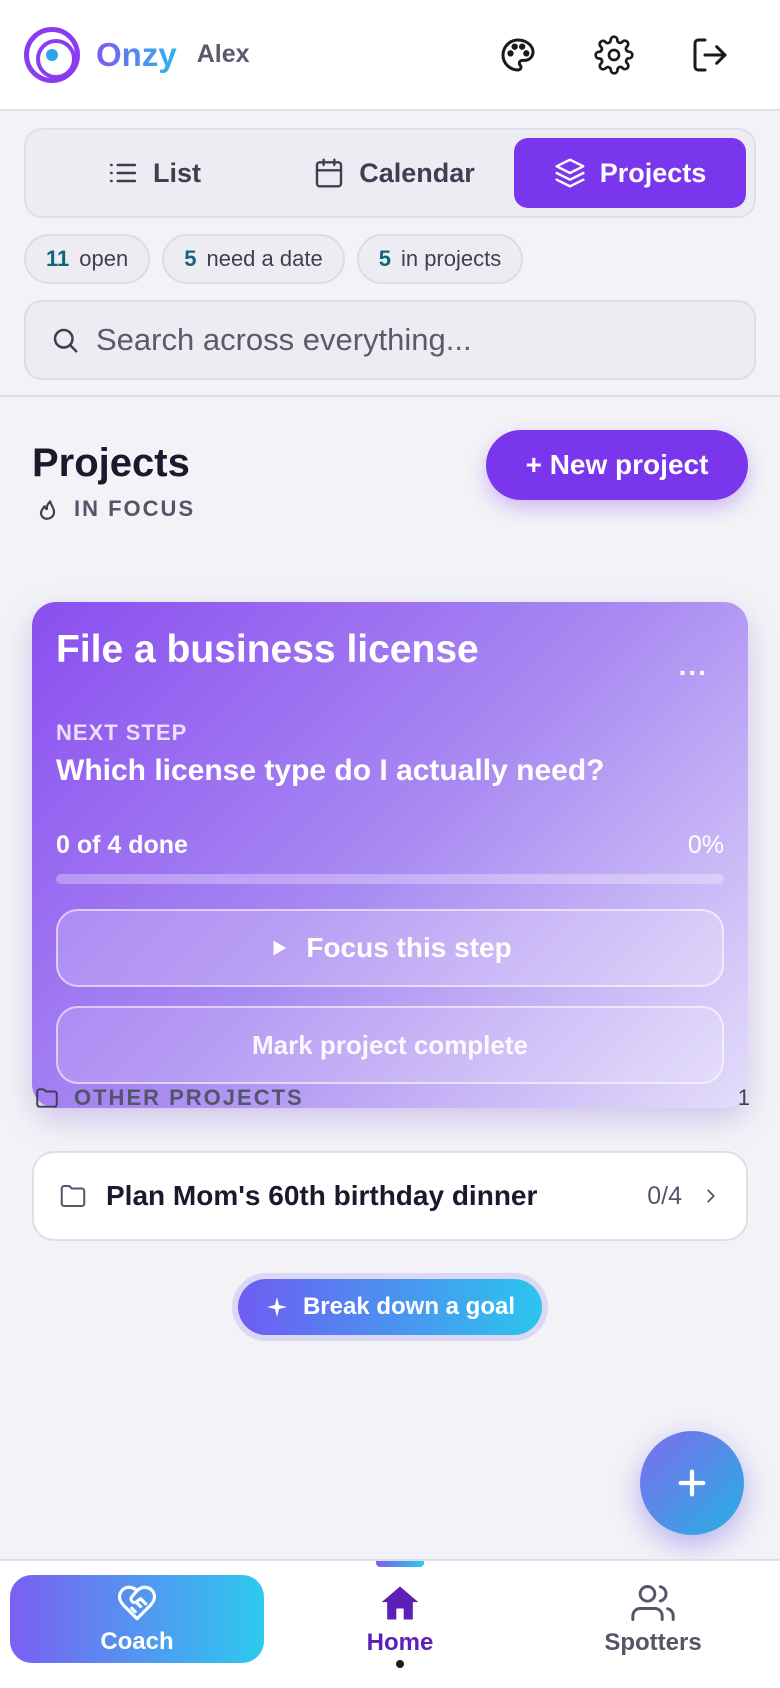  Describe the element at coordinates (409, 947) in the screenshot. I see `focus-step-label: Focus this step` at that location.